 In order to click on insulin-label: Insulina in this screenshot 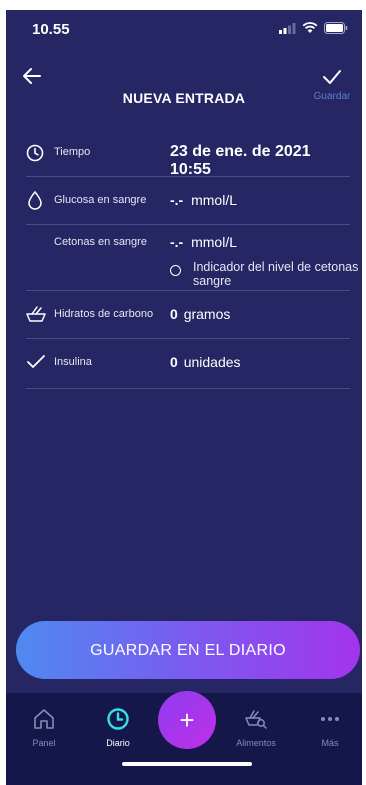, I will do `click(73, 362)`.